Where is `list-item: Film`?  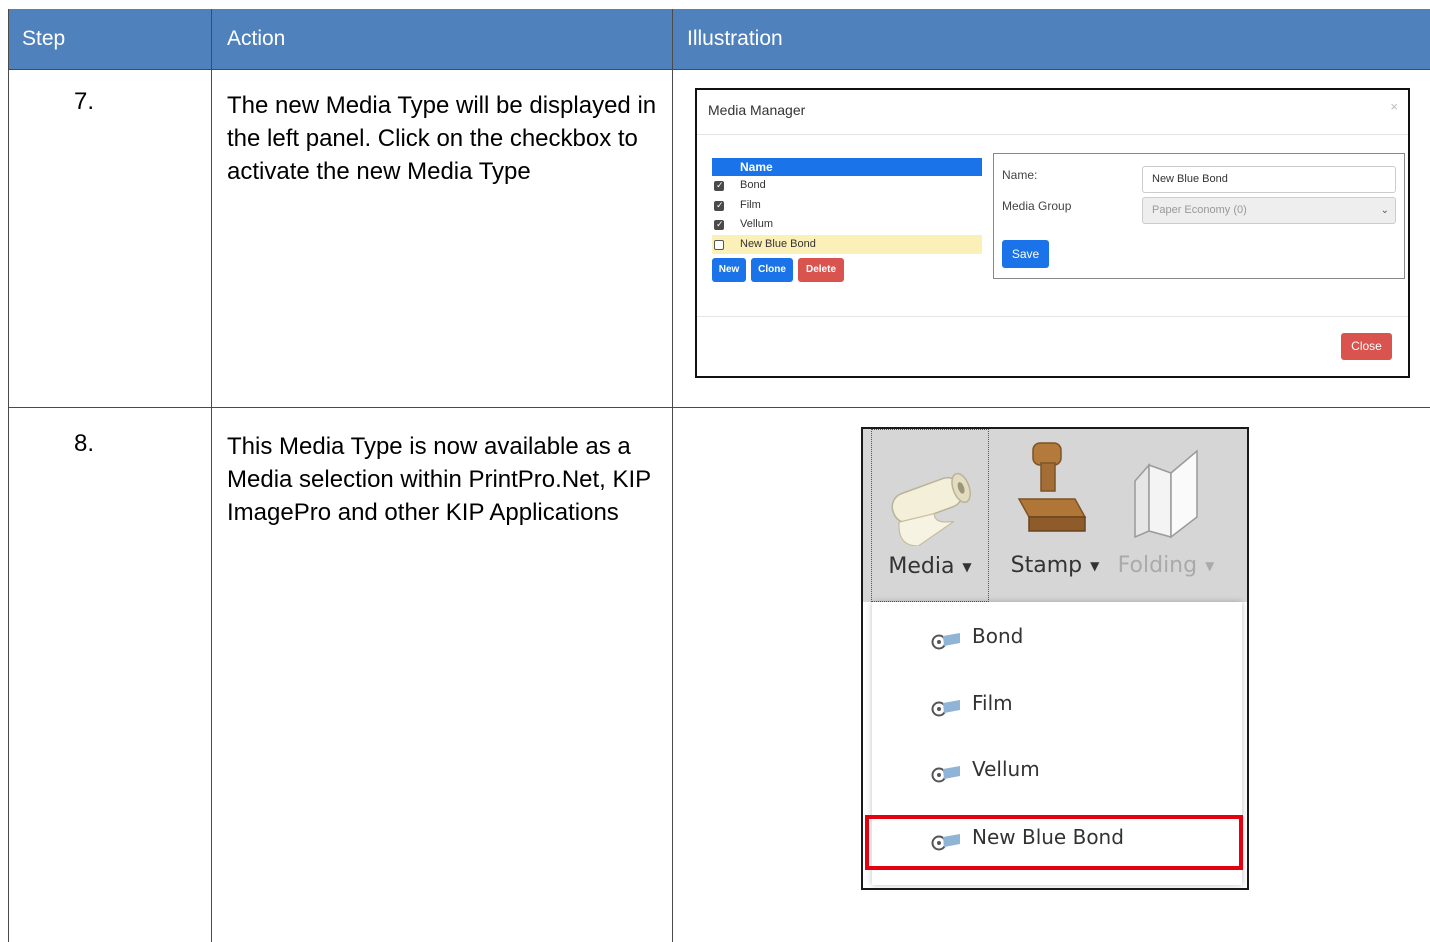 list-item: Film is located at coordinates (847, 206).